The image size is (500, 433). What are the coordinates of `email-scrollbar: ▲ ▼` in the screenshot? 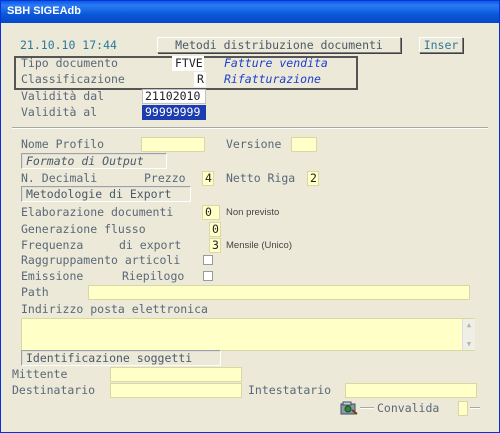 It's located at (468, 334).